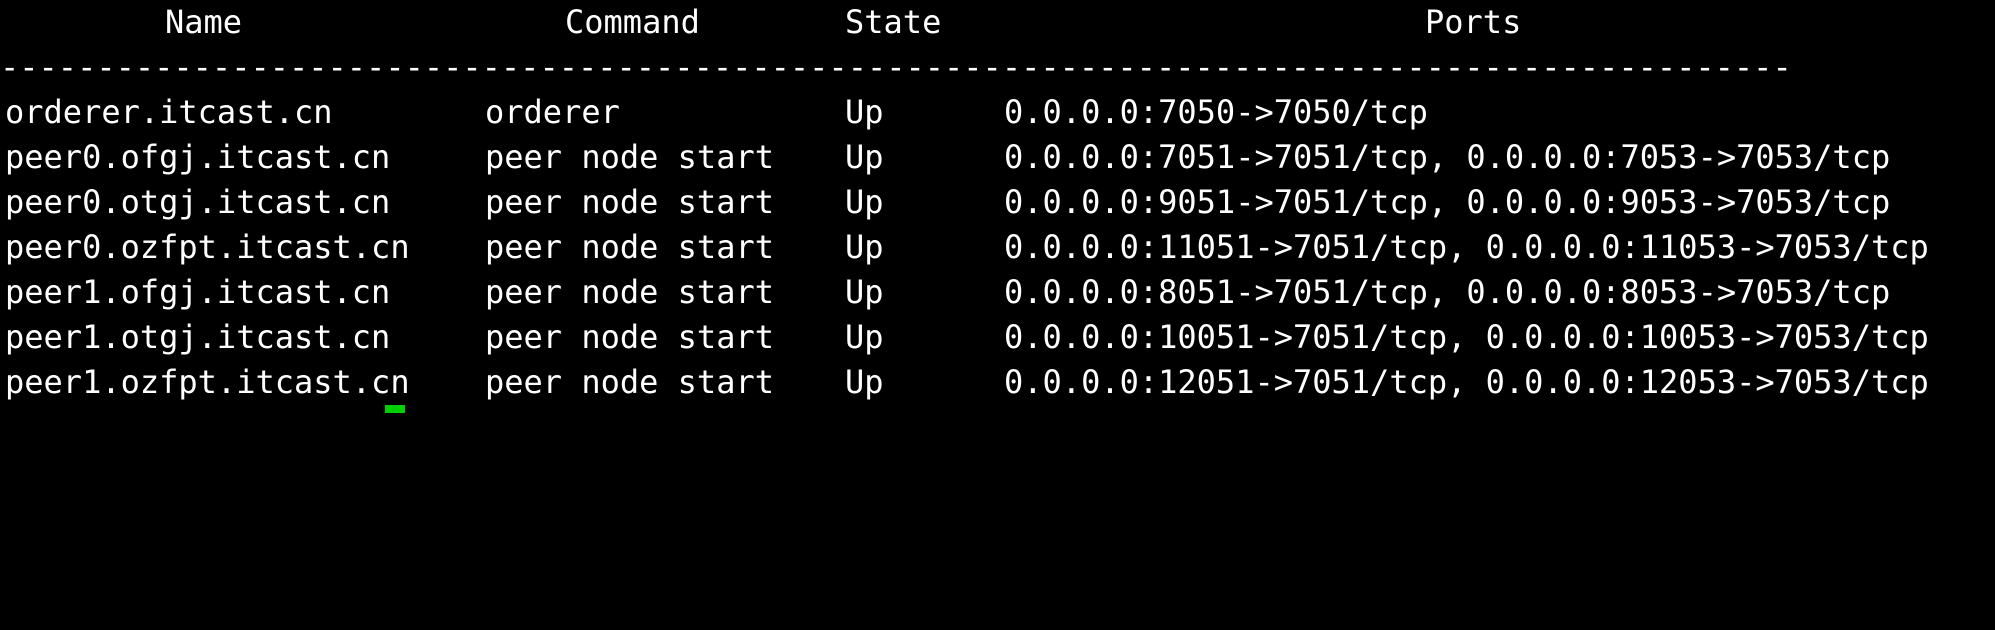 Image resolution: width=1995 pixels, height=630 pixels. What do you see at coordinates (198, 292) in the screenshot?
I see `container-name: peer1.ofgj.itcast.cn` at bounding box center [198, 292].